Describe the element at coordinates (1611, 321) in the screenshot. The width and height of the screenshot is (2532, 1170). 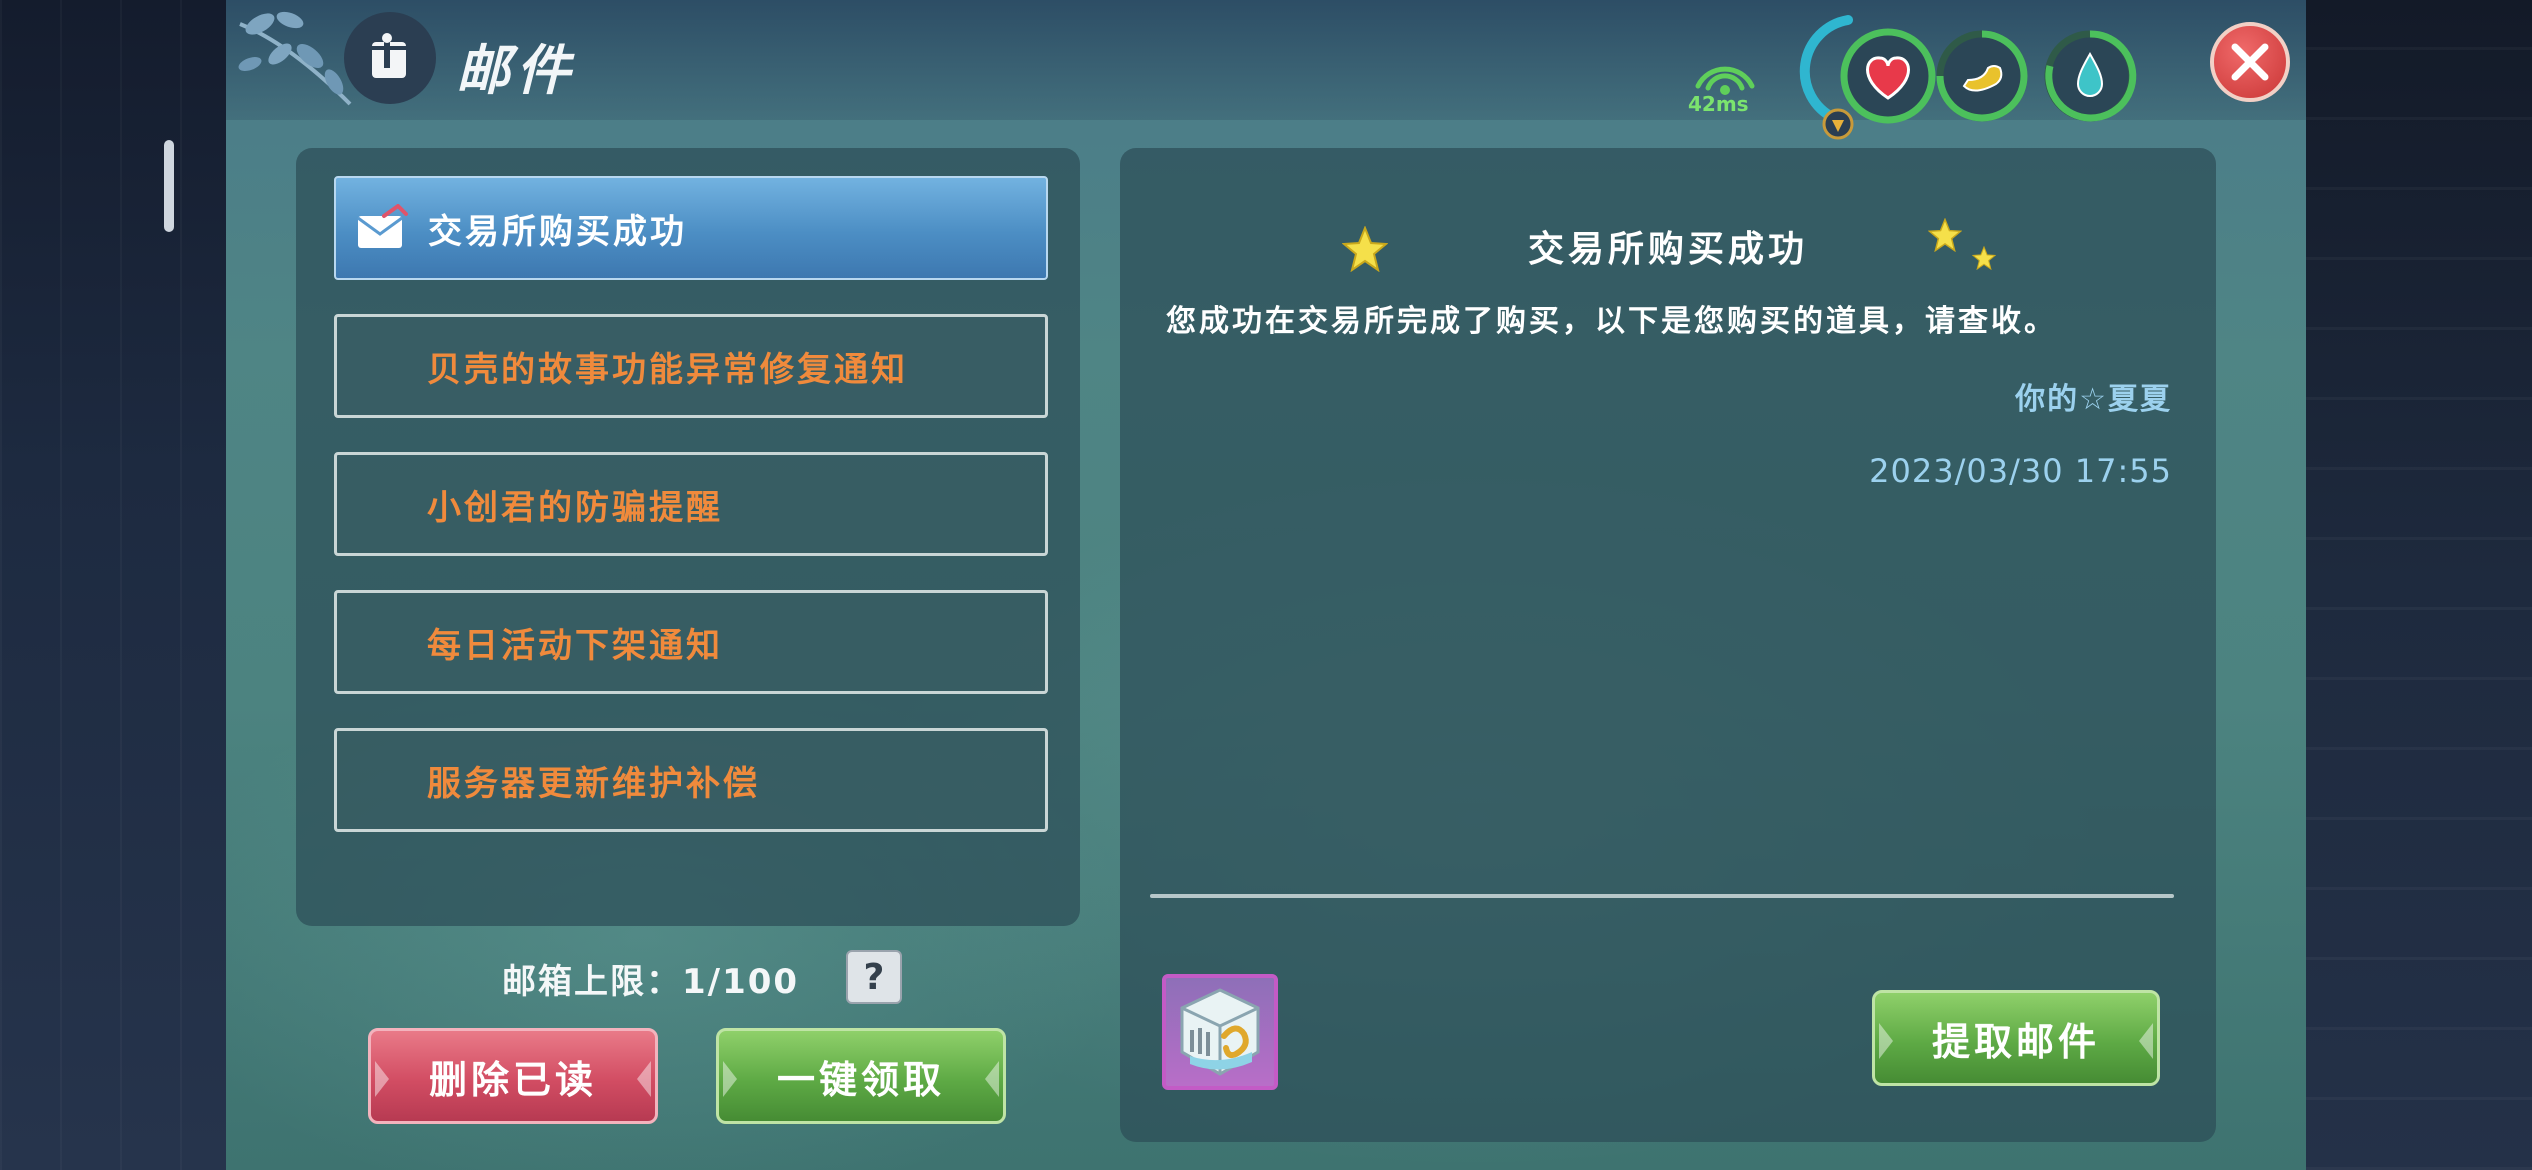
I see `detail-body: 您成功在交易所完成了购买，以下是您购买的道具，请查收。` at that location.